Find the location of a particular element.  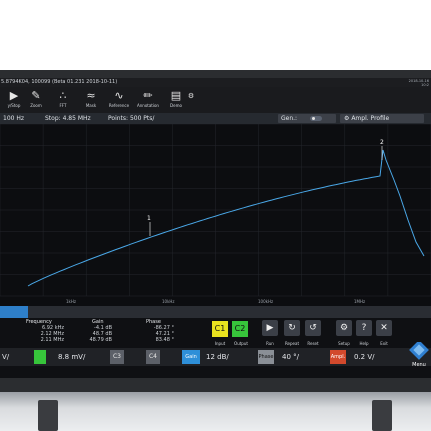

mask-button: ≈ Mask is located at coordinates (91, 100).